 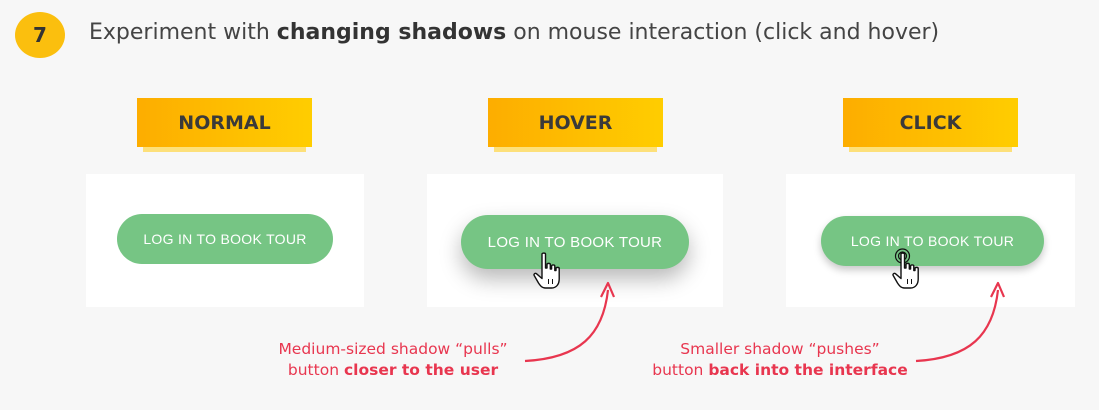 What do you see at coordinates (680, 370) in the screenshot?
I see `click-annotation-line2-prefix: button` at bounding box center [680, 370].